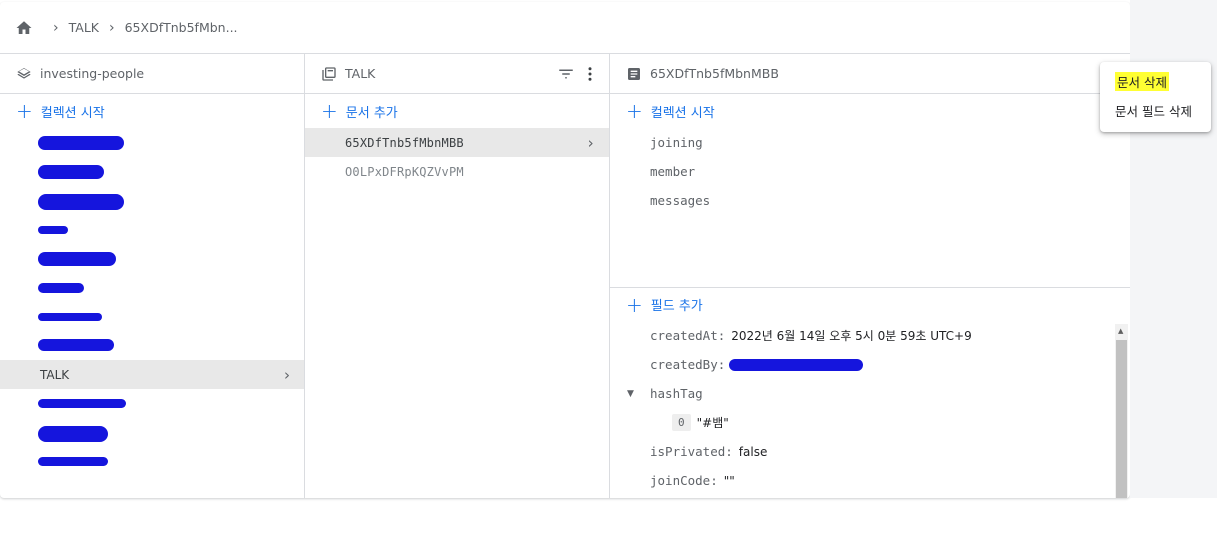 This screenshot has height=542, width=1217. What do you see at coordinates (673, 171) in the screenshot?
I see `subcollection-name: member` at bounding box center [673, 171].